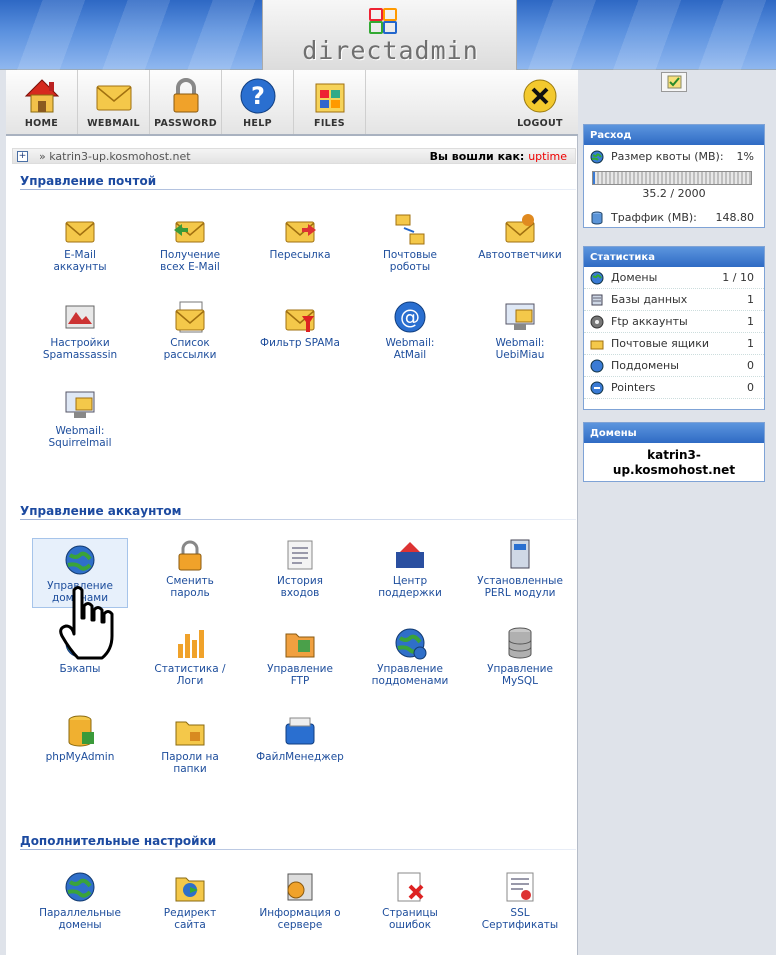 Image resolution: width=776 pixels, height=955 pixels. I want to click on mail-item-label: Фильтр SPAMа, so click(300, 343).